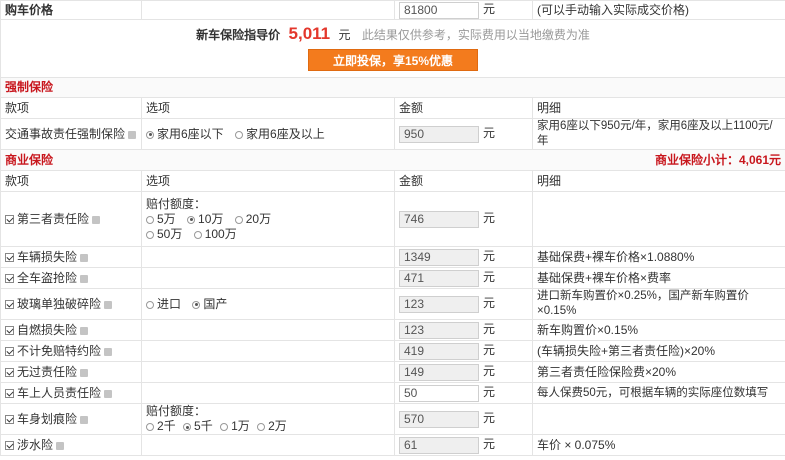  Describe the element at coordinates (439, 351) in the screenshot. I see `deductible-amount` at that location.